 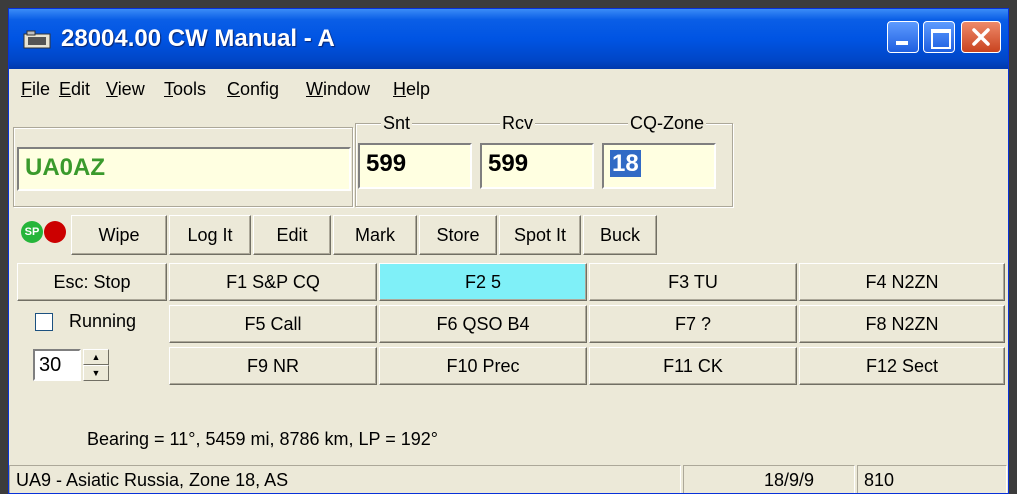 I want to click on wipe-button: Wipe, so click(x=119, y=235).